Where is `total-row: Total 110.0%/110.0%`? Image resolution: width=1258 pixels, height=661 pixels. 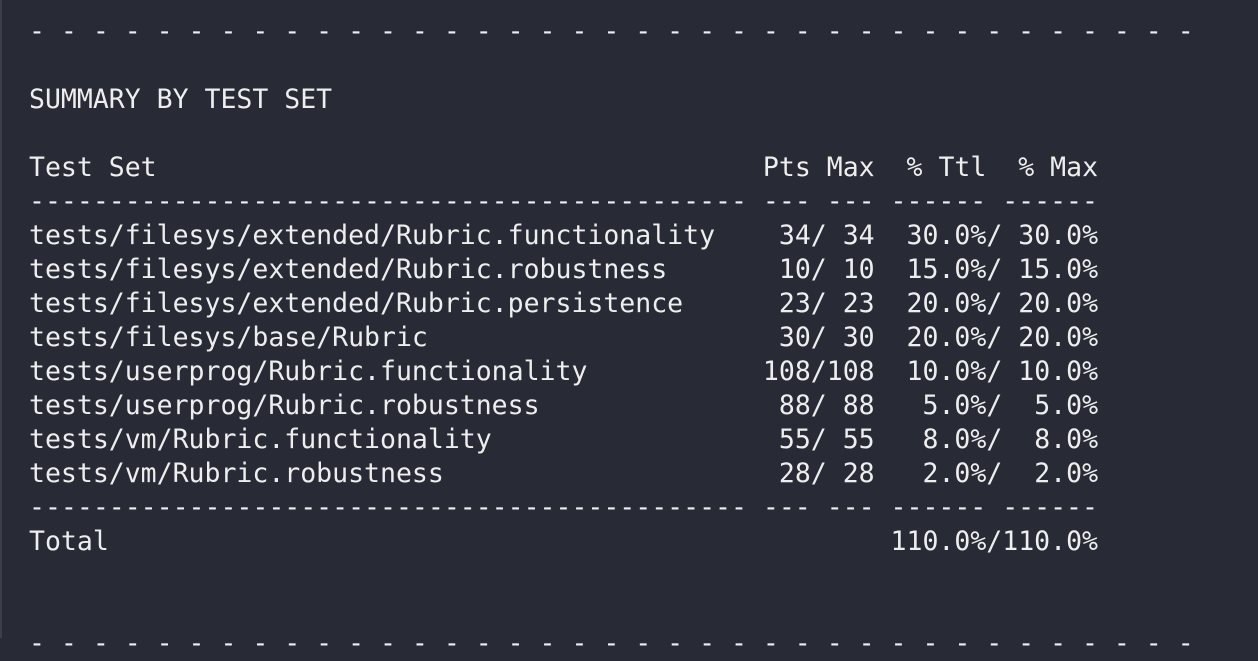 total-row: Total 110.0%/110.0% is located at coordinates (563, 541).